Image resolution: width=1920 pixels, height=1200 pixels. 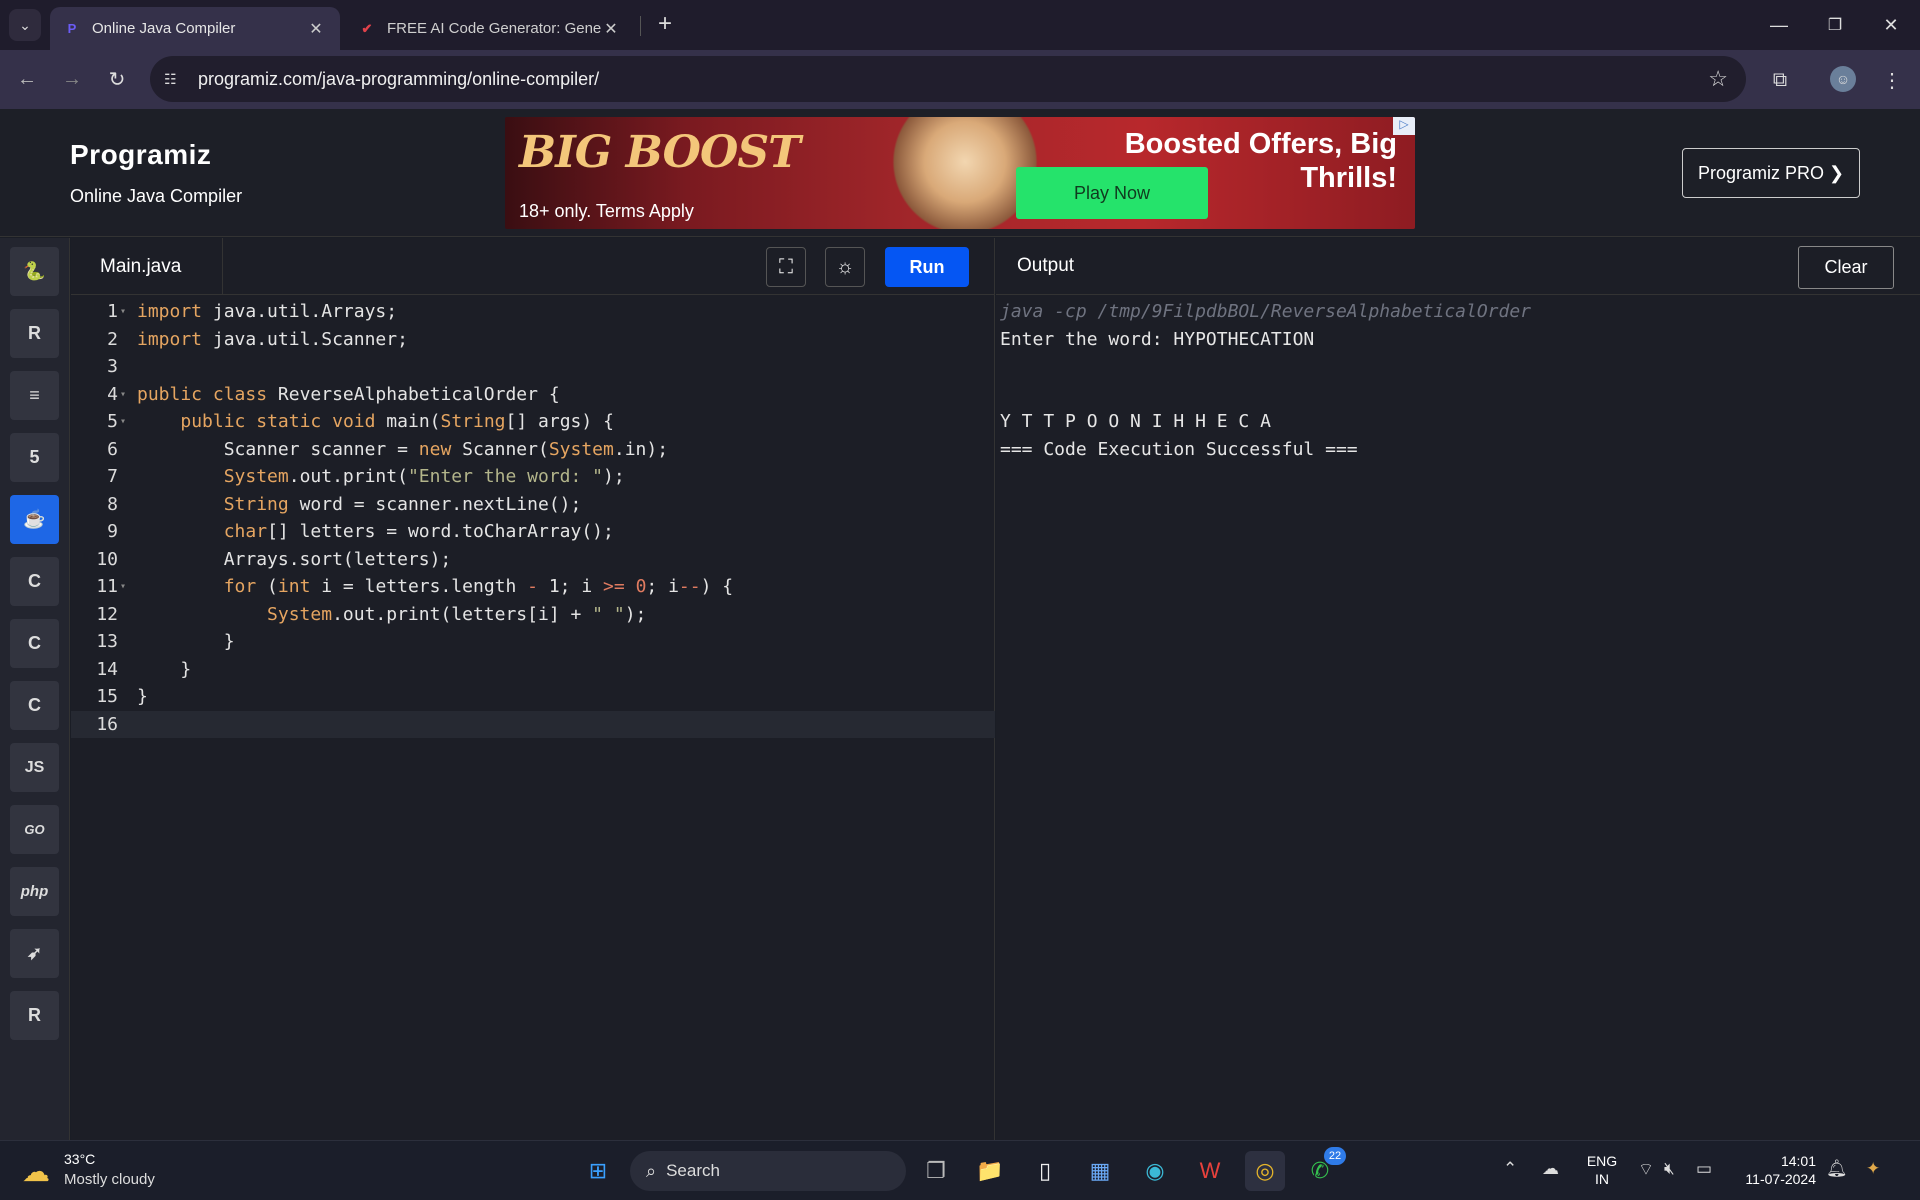 What do you see at coordinates (34, 457) in the screenshot?
I see `html-icon: 5` at bounding box center [34, 457].